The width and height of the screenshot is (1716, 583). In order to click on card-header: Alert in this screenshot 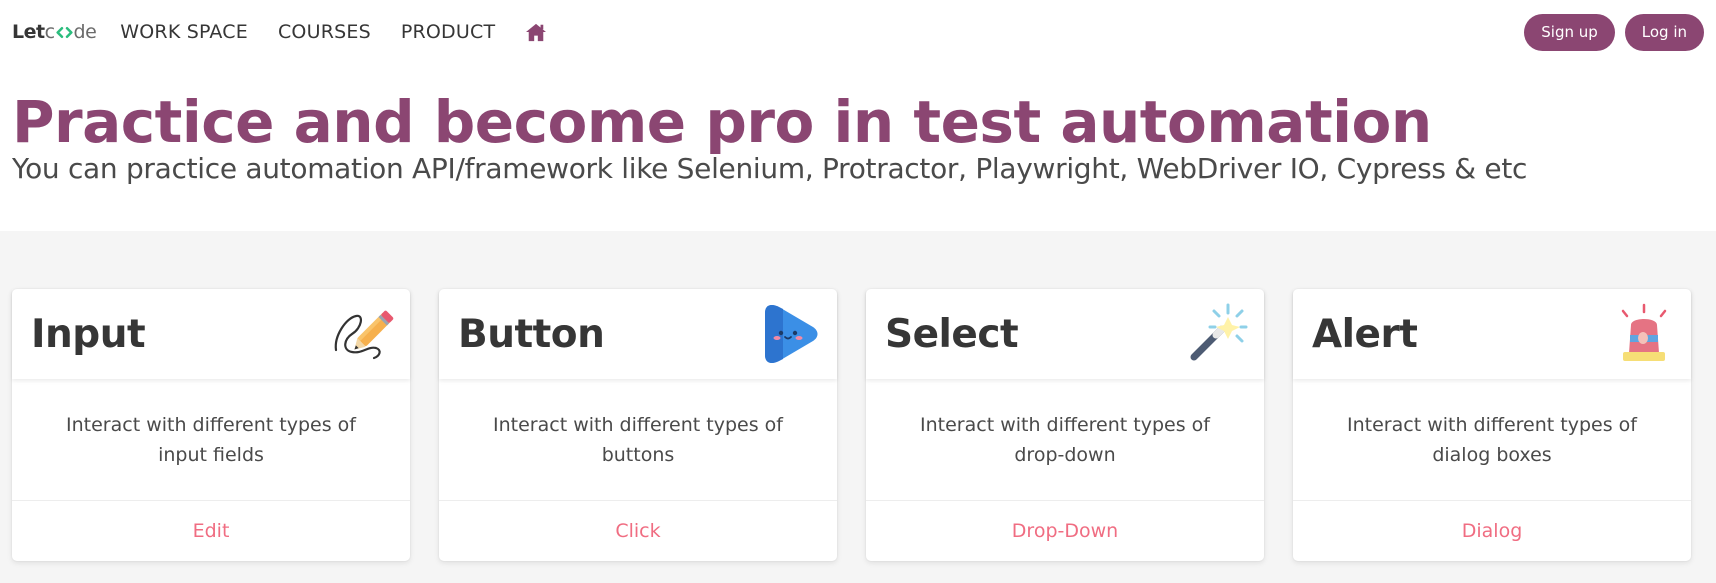, I will do `click(1492, 334)`.